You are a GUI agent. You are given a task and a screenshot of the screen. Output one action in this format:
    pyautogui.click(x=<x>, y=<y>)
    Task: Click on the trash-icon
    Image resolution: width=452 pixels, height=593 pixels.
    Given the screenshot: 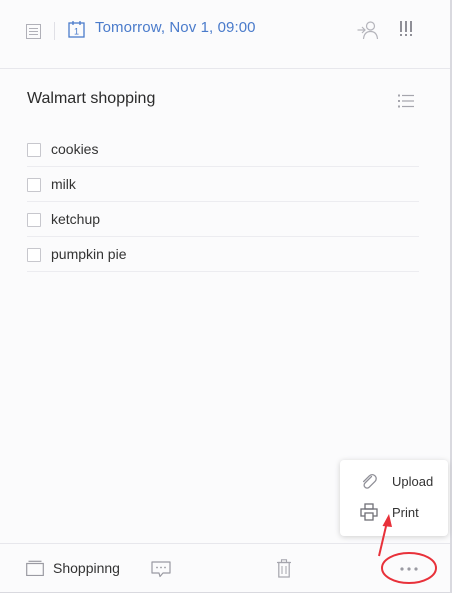 What is the action you would take?
    pyautogui.click(x=284, y=568)
    